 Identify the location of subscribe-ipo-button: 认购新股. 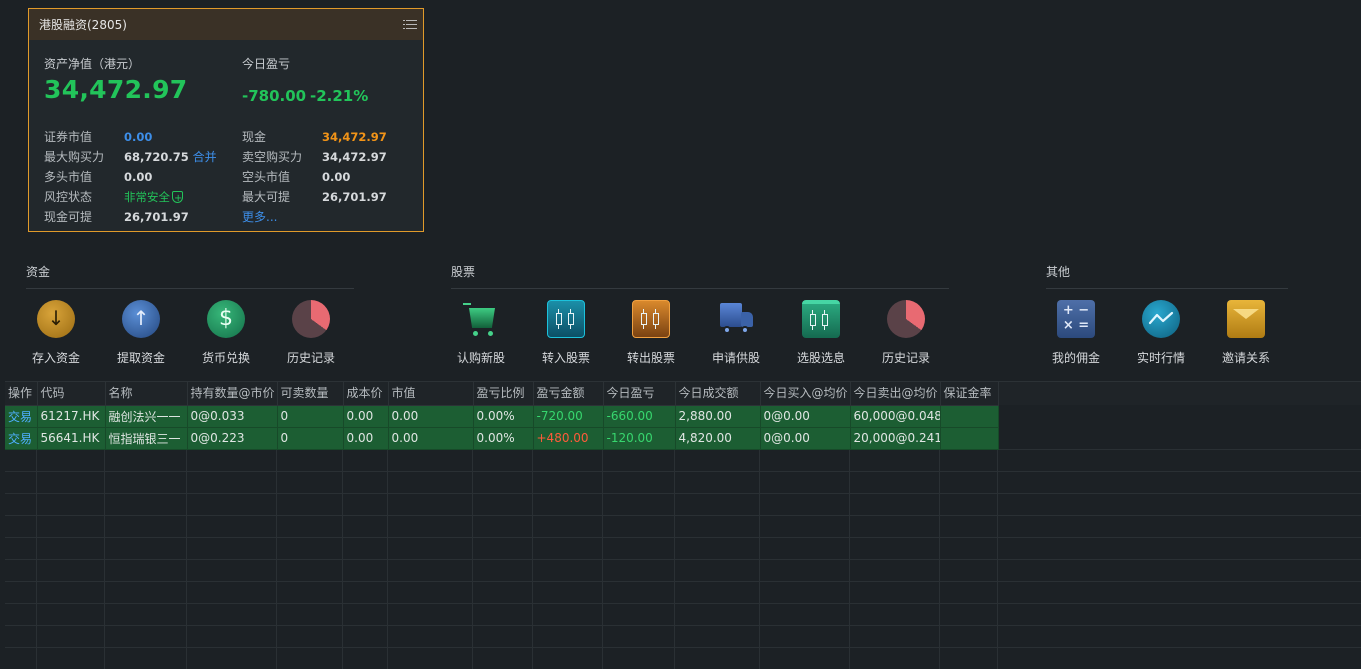
(481, 333).